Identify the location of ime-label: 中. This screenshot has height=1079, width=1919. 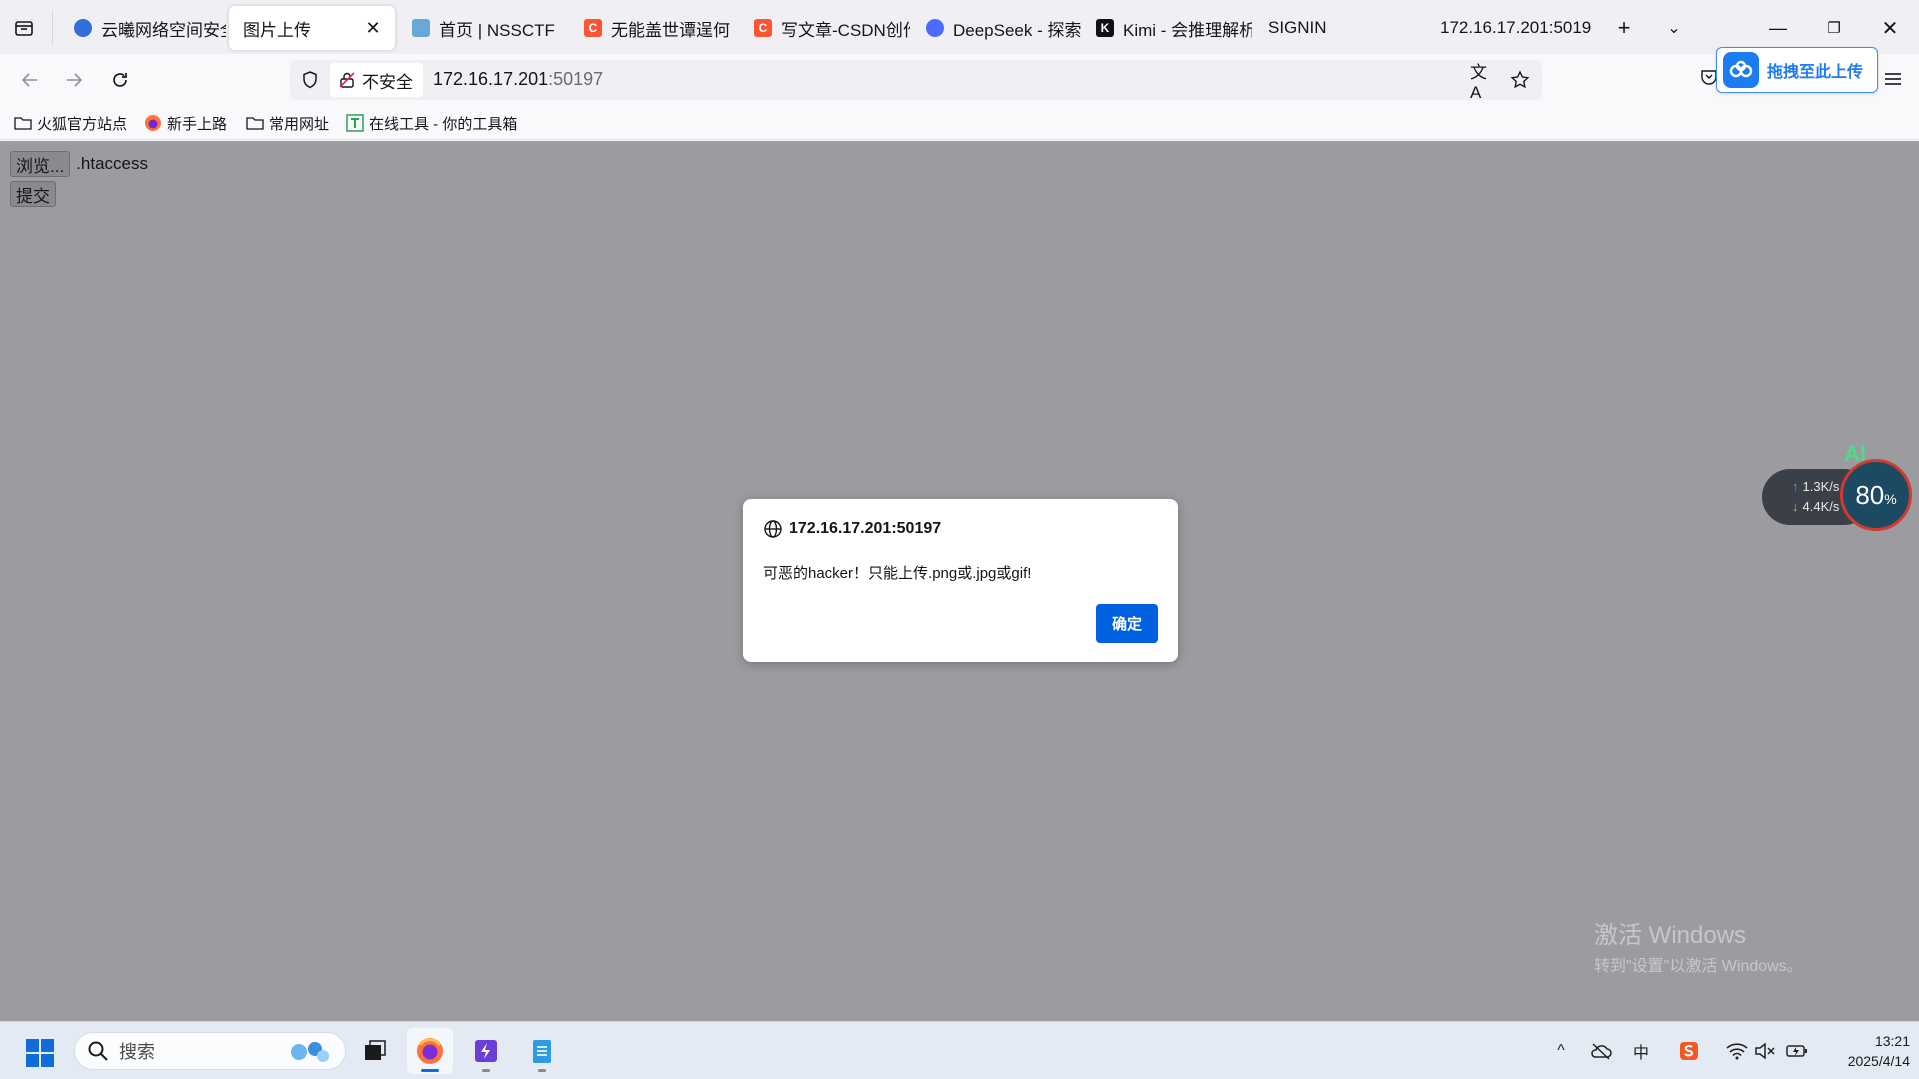
(1640, 1053).